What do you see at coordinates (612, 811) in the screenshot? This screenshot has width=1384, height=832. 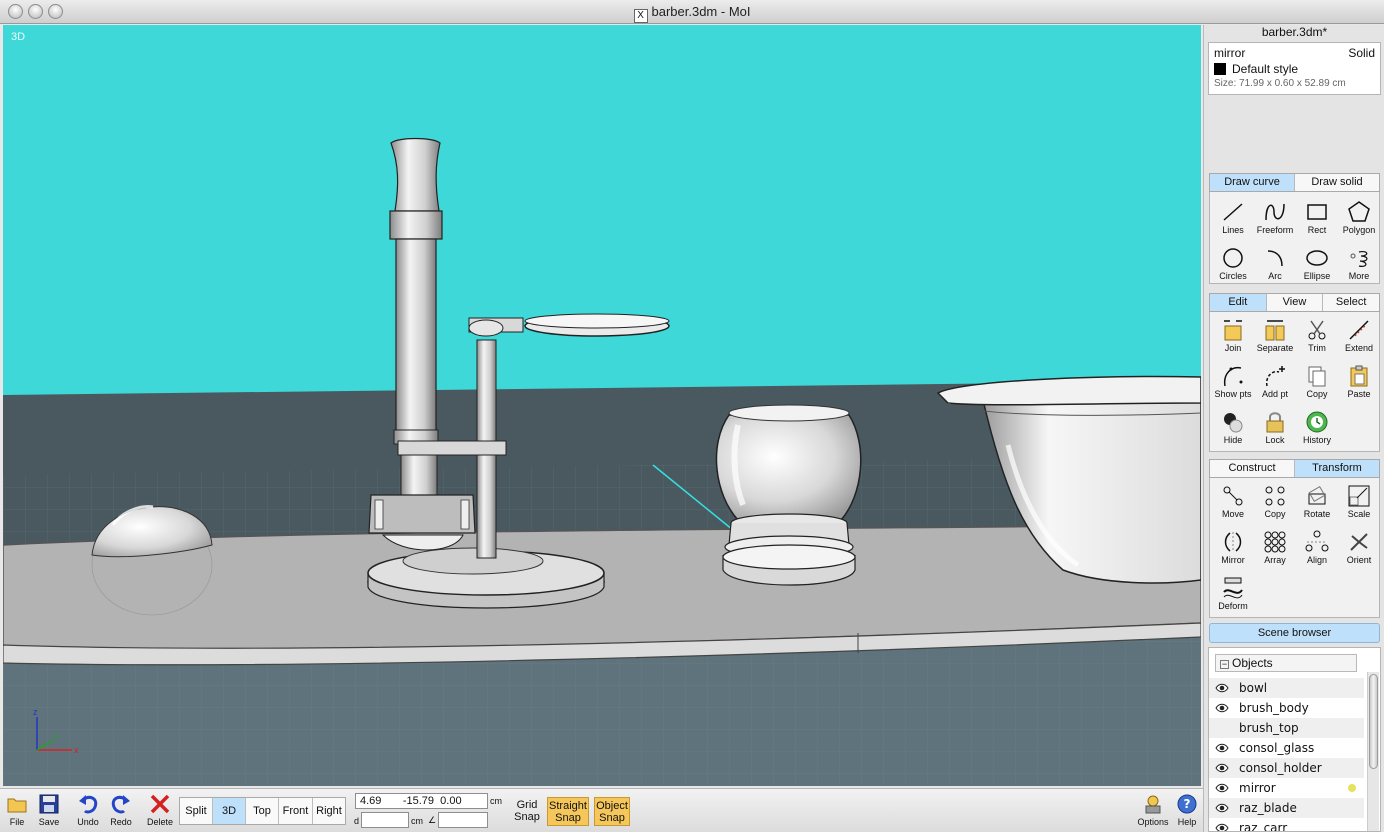 I see `object-snap-toggle: Object Snap` at bounding box center [612, 811].